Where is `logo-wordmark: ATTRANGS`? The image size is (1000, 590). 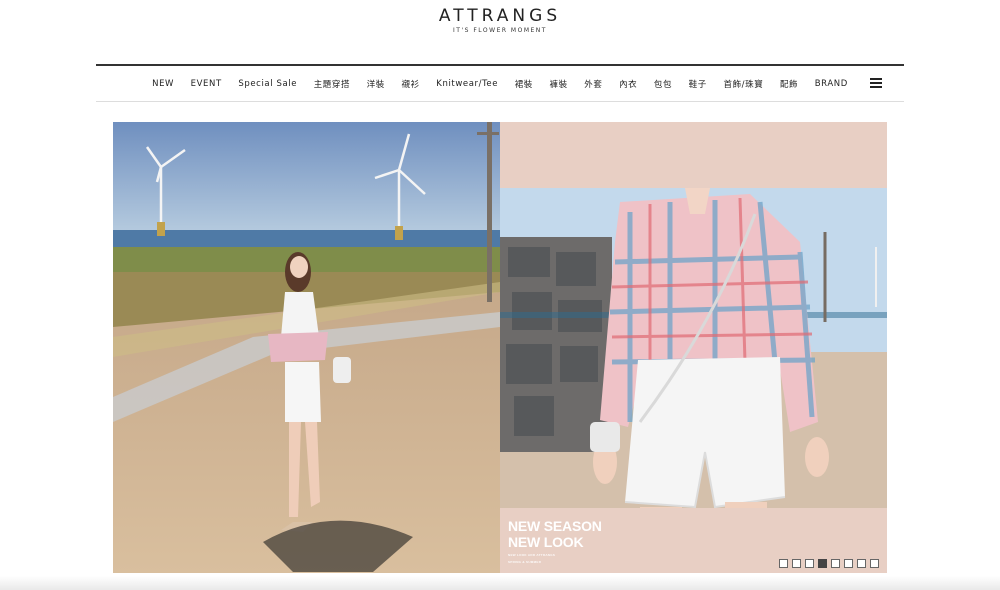 logo-wordmark: ATTRANGS is located at coordinates (500, 16).